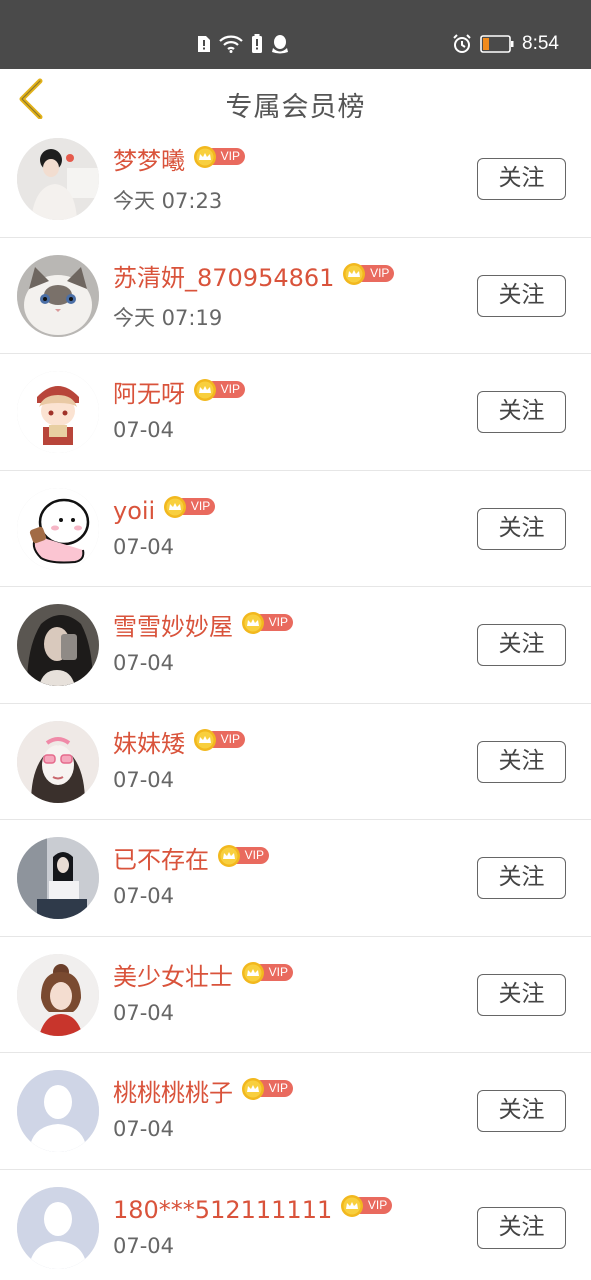  What do you see at coordinates (149, 161) in the screenshot?
I see `member-name: 梦梦曦` at bounding box center [149, 161].